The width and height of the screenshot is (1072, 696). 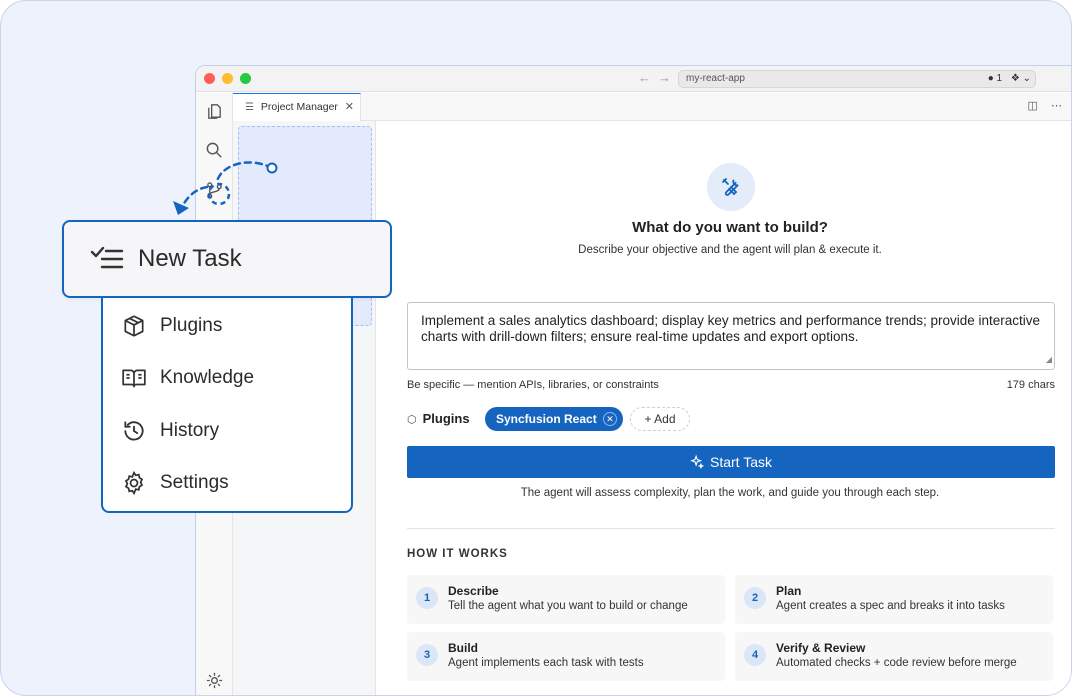 I want to click on new-task-button: New Task, so click(x=227, y=259).